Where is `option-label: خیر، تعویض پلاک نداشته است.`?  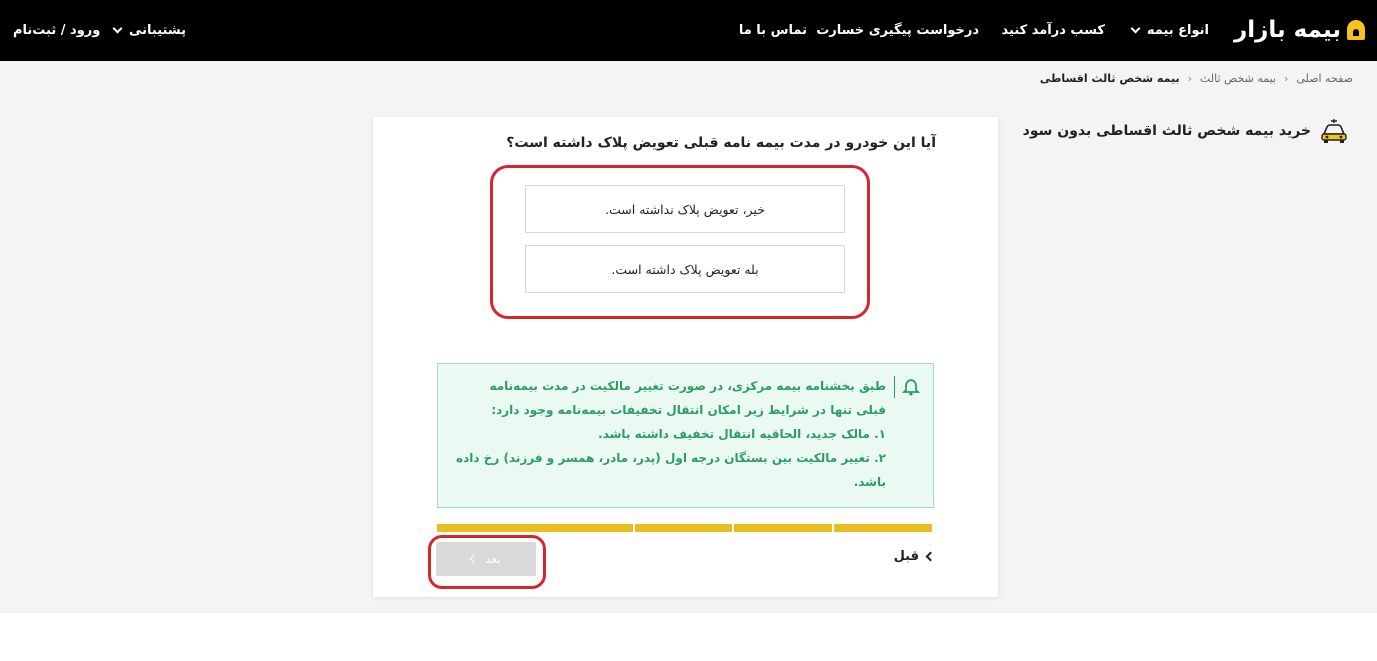 option-label: خیر، تعویض پلاک نداشته است. is located at coordinates (685, 209).